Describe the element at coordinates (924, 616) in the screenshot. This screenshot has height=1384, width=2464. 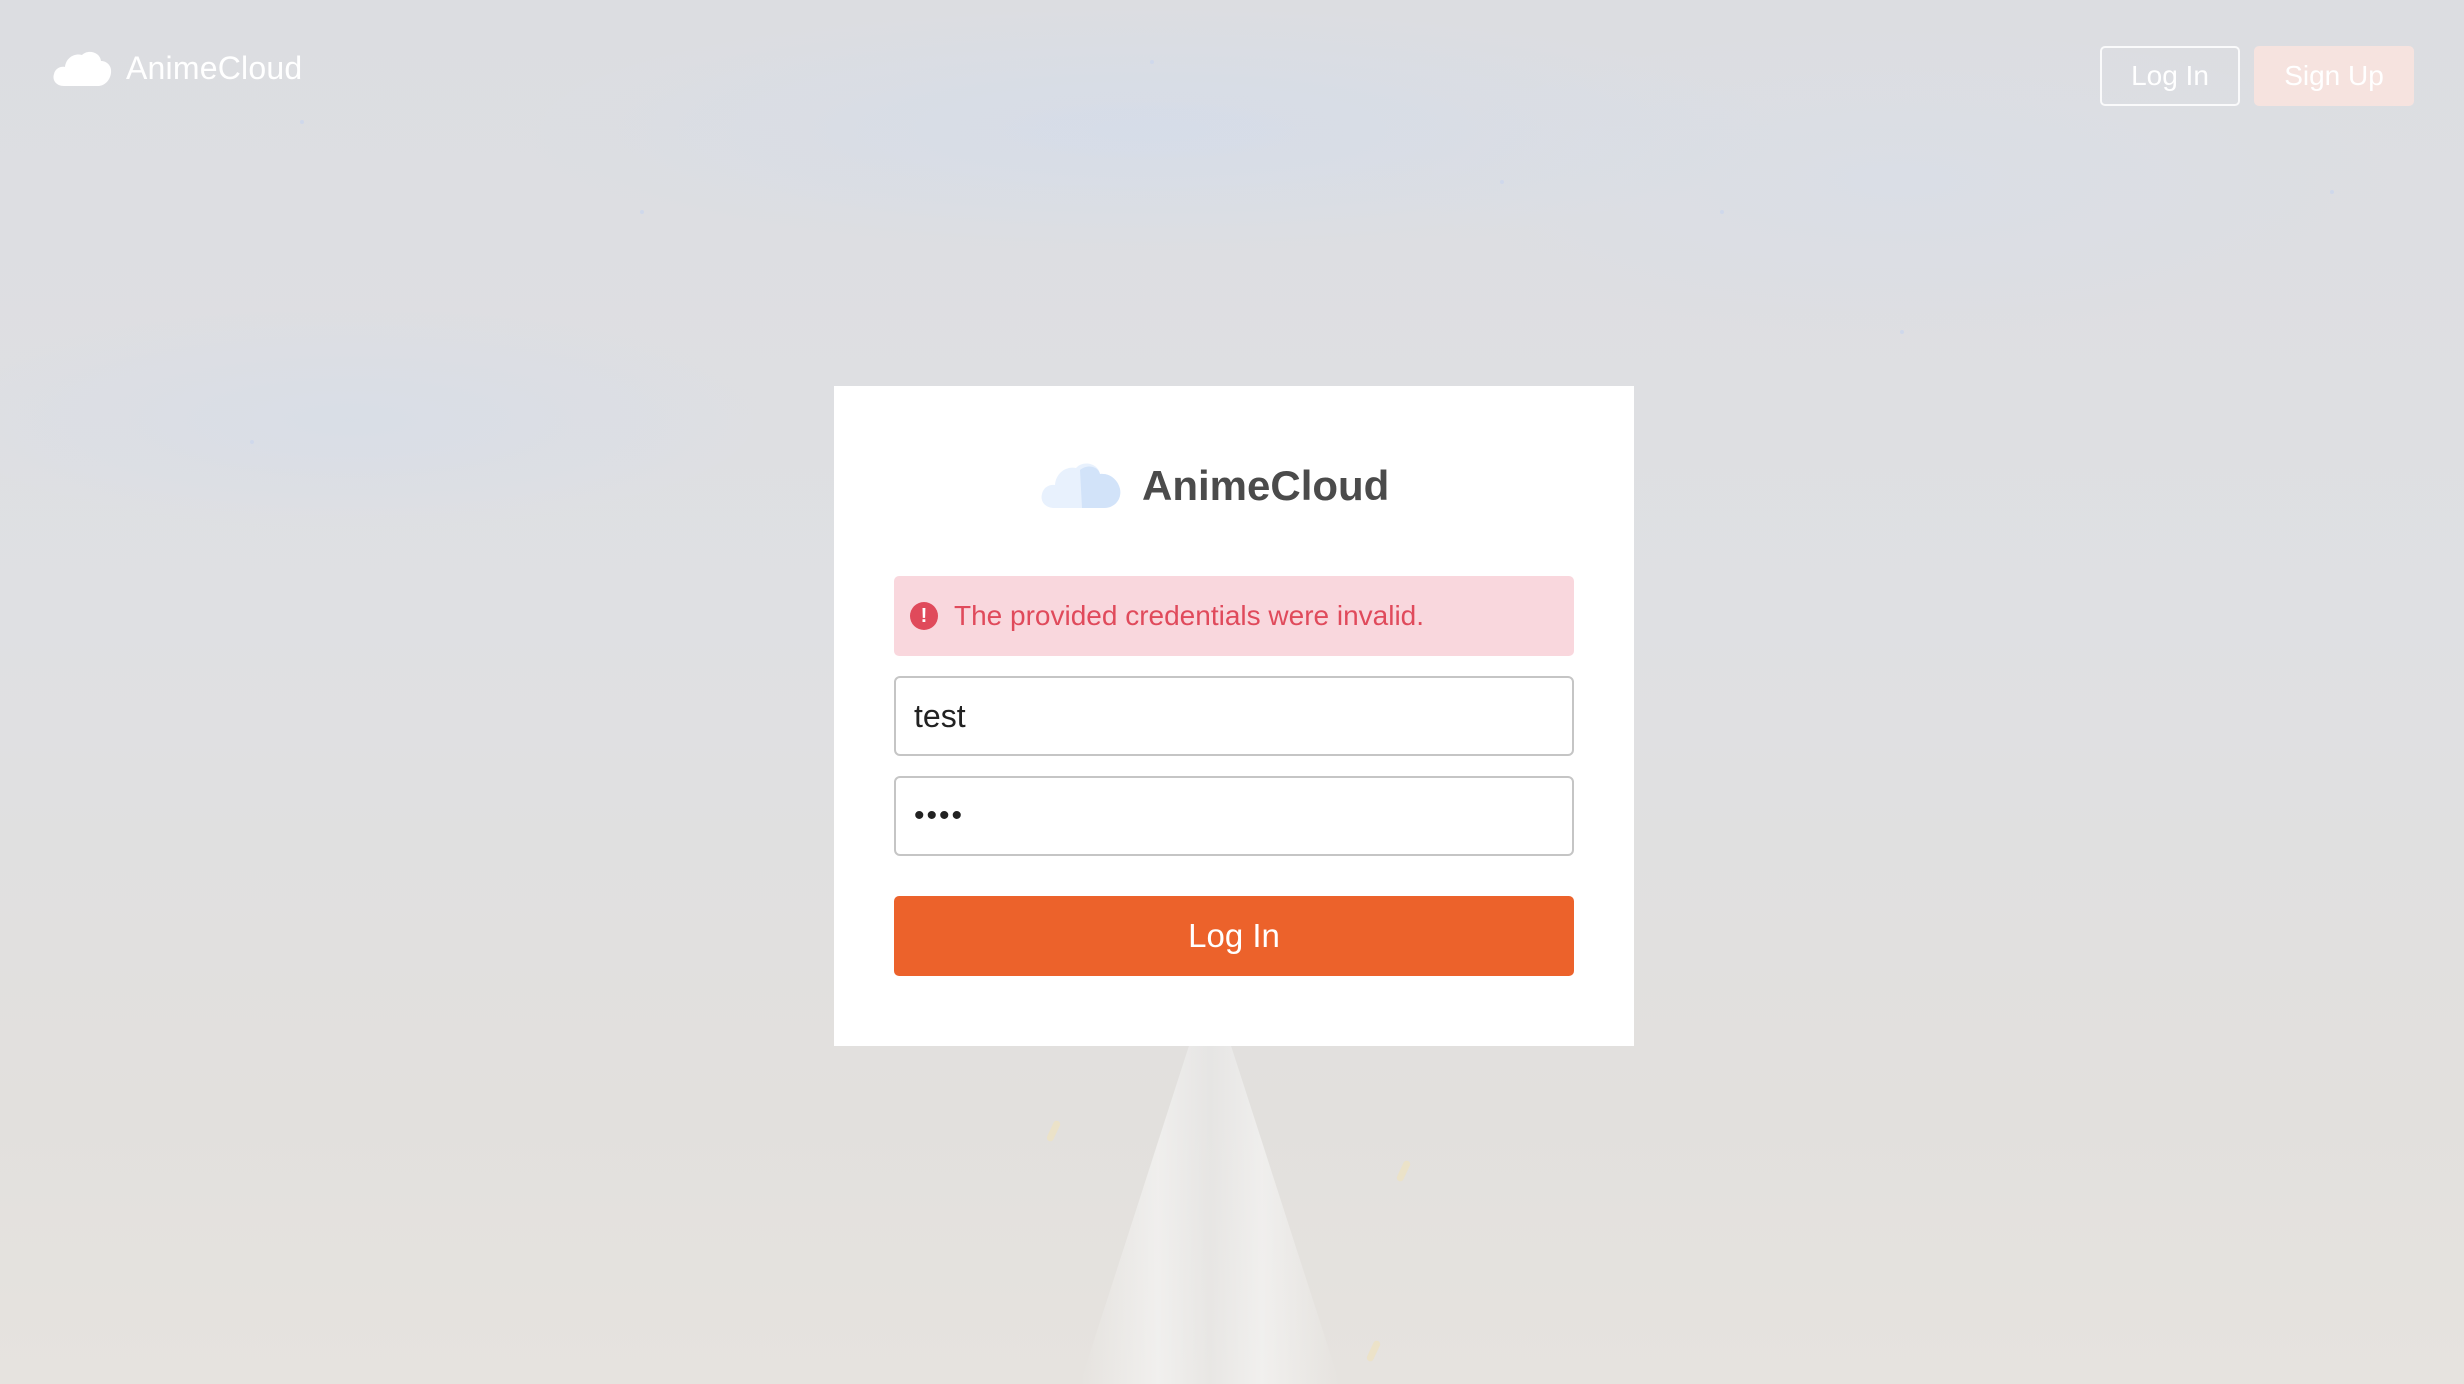
I see `exclamation-circle-icon: !` at that location.